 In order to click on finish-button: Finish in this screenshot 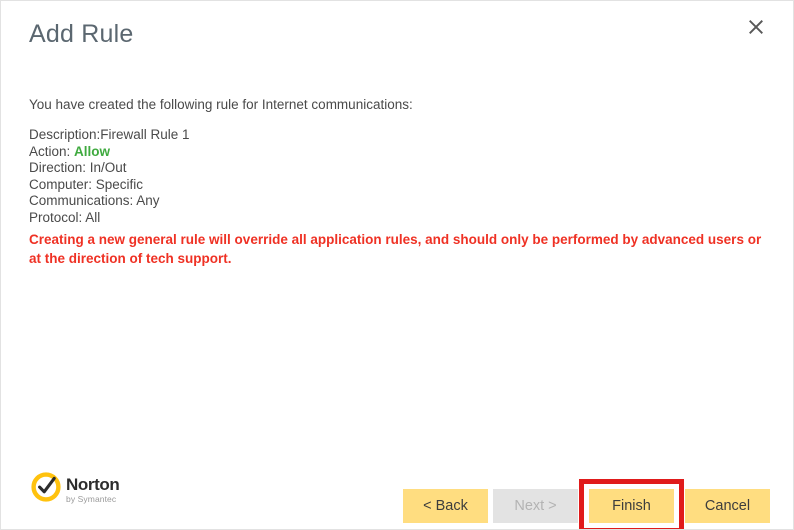, I will do `click(631, 506)`.